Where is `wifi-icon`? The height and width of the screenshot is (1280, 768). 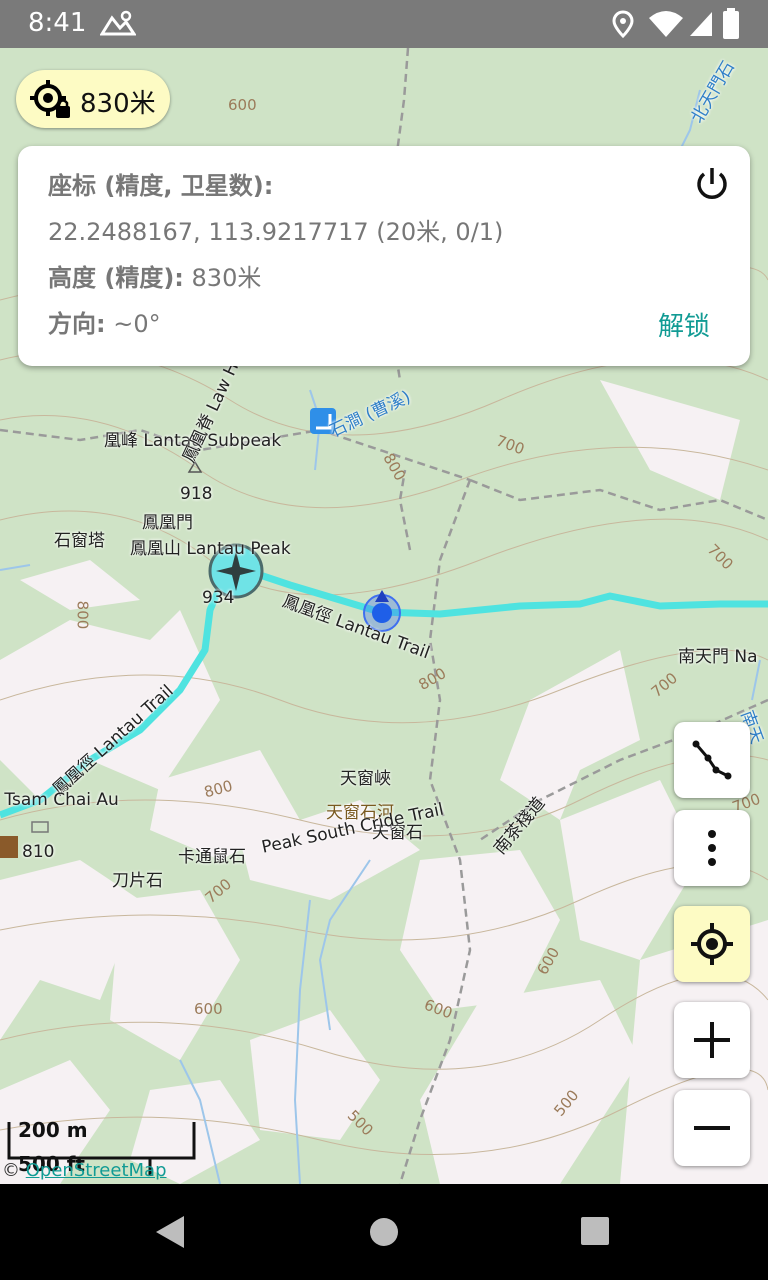 wifi-icon is located at coordinates (666, 24).